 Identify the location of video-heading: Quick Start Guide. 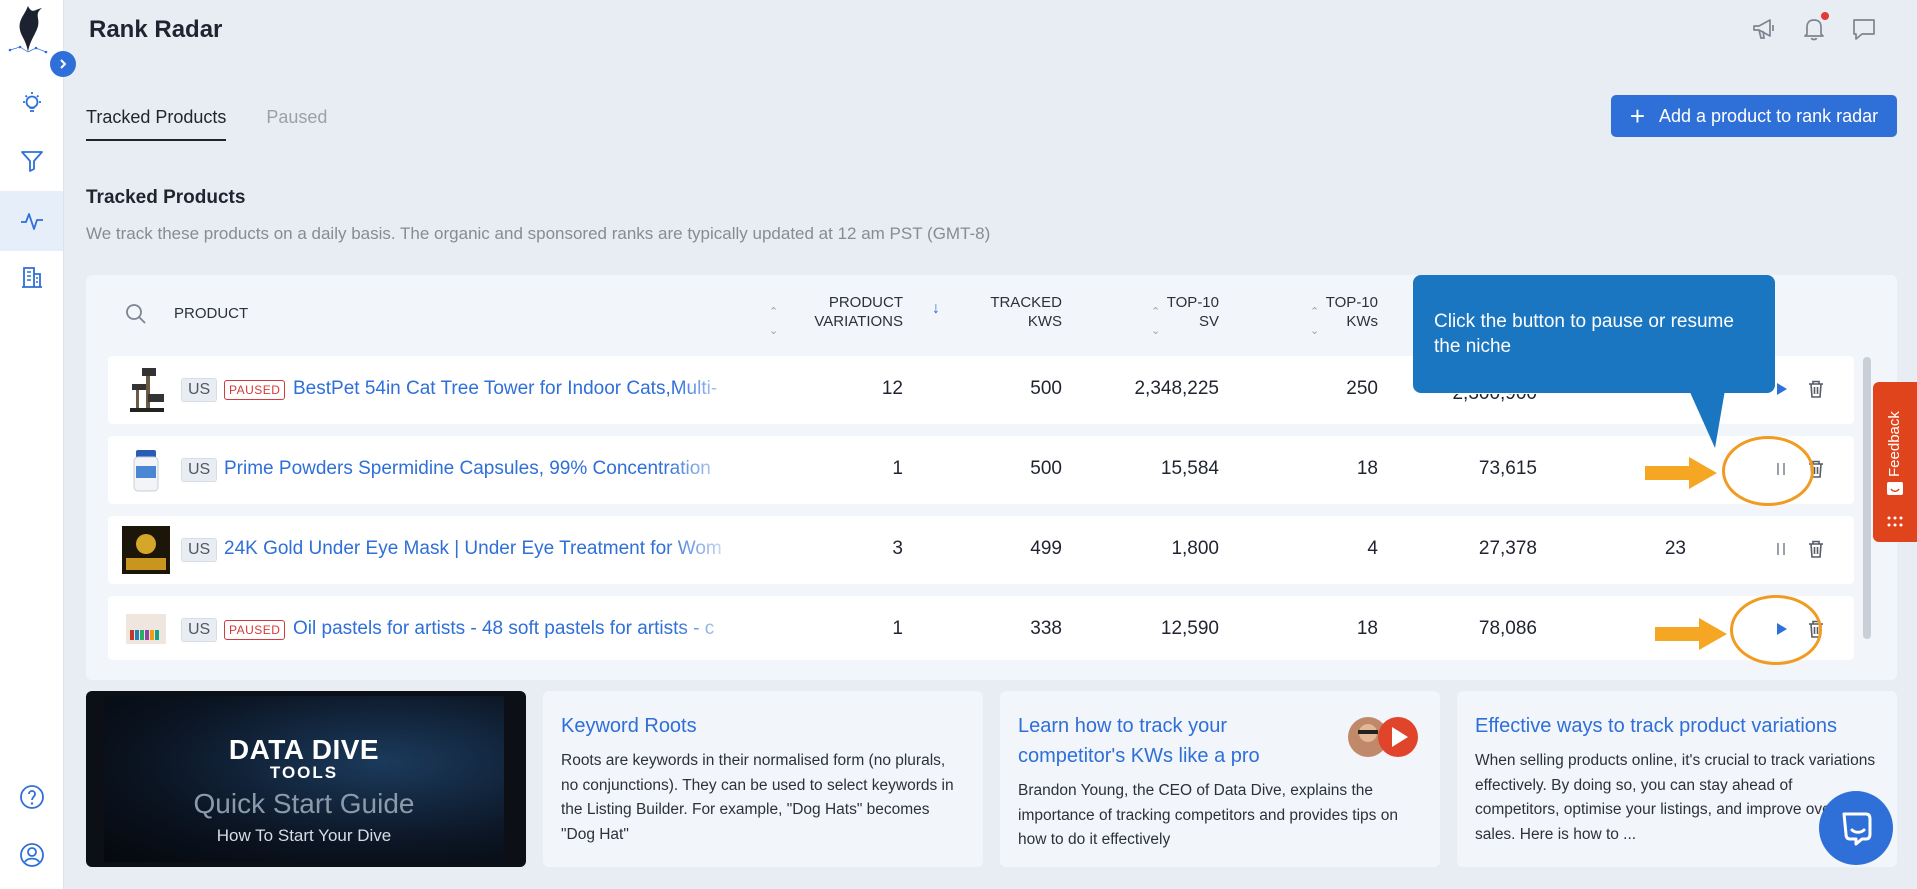
(304, 803).